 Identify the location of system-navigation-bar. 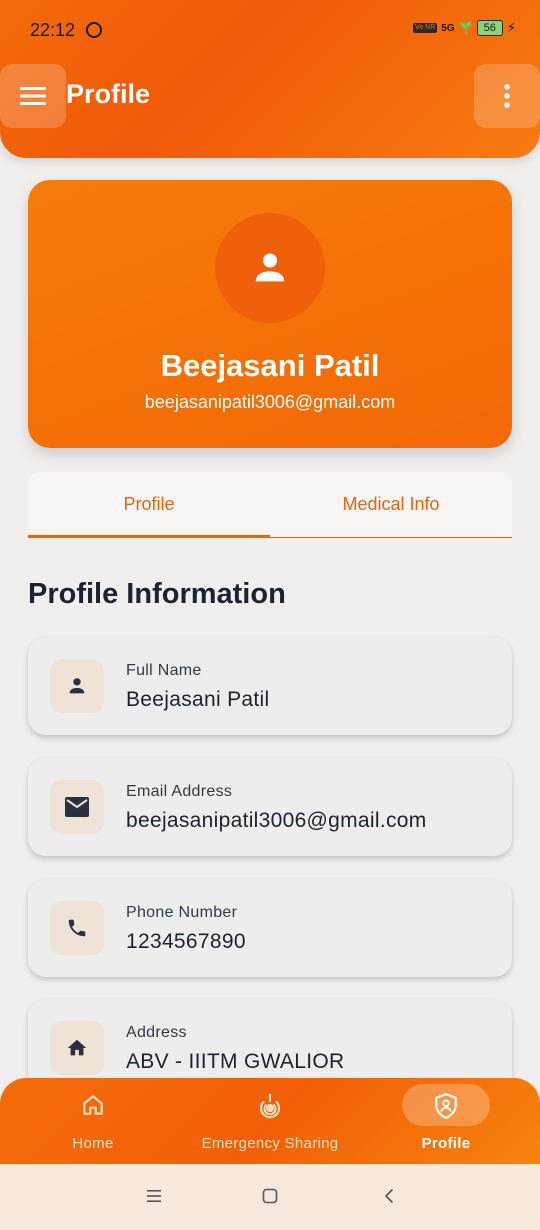
(270, 1197).